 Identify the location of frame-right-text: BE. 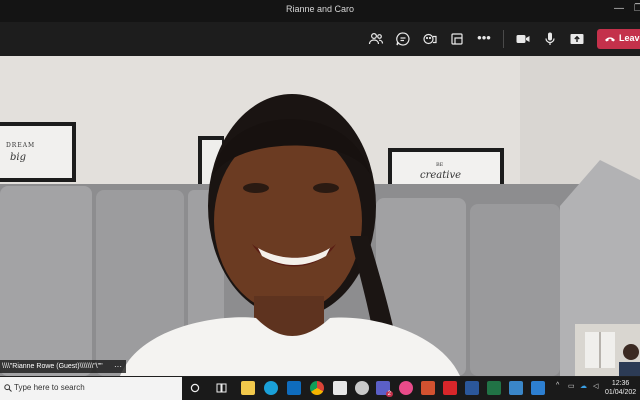
(440, 165).